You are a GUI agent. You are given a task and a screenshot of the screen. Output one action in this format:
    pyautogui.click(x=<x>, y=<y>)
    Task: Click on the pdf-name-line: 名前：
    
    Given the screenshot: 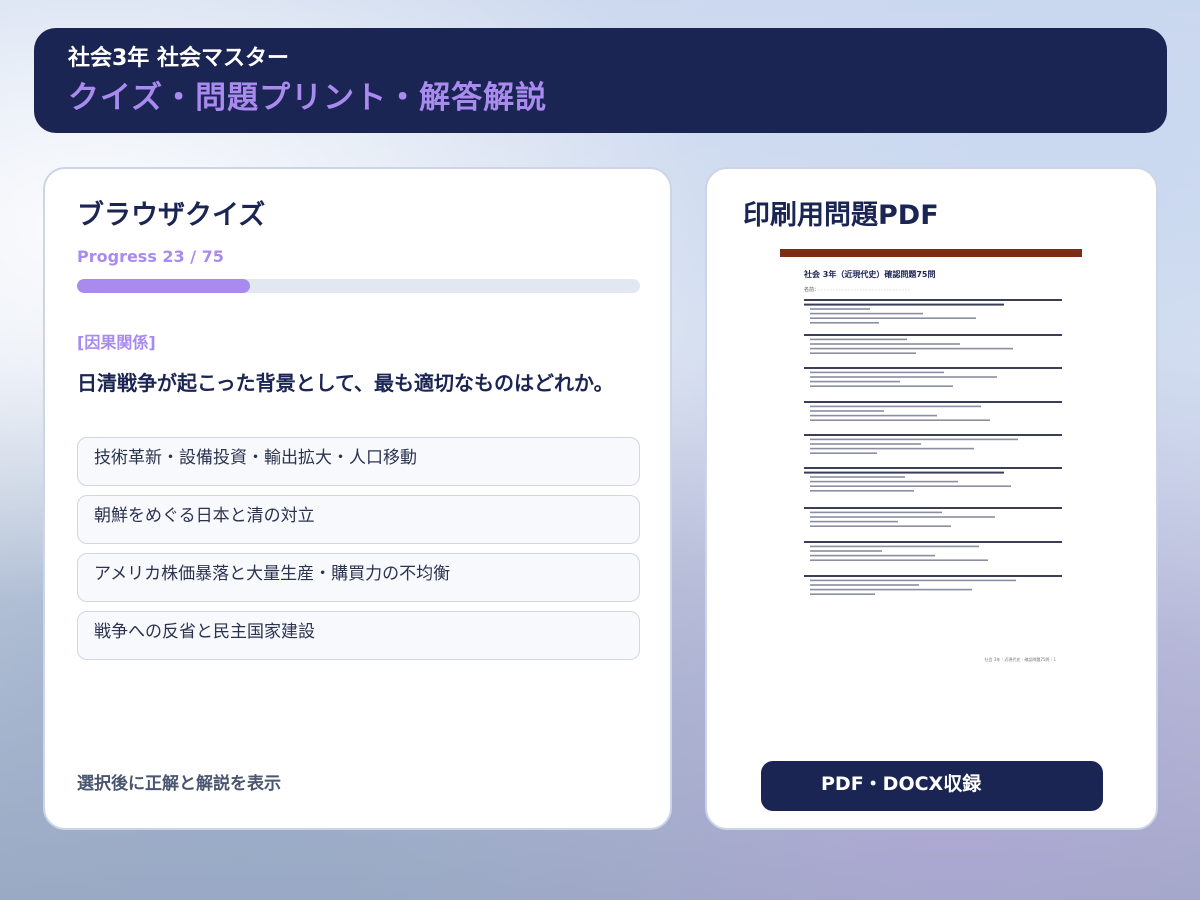 What is the action you would take?
    pyautogui.click(x=811, y=289)
    